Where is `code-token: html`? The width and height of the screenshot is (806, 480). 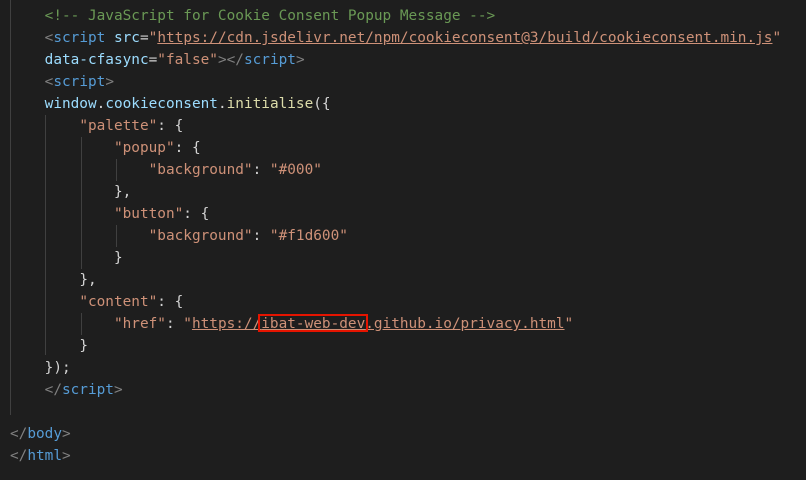 code-token: html is located at coordinates (44, 456).